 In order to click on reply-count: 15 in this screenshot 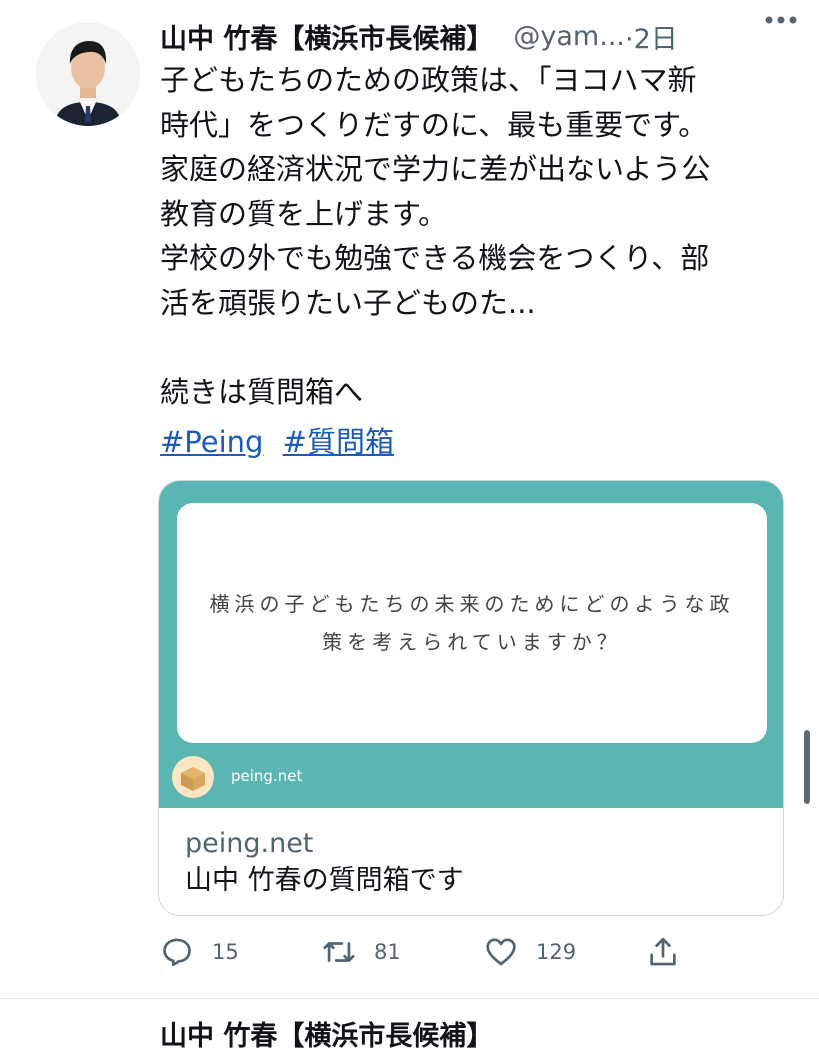, I will do `click(225, 952)`.